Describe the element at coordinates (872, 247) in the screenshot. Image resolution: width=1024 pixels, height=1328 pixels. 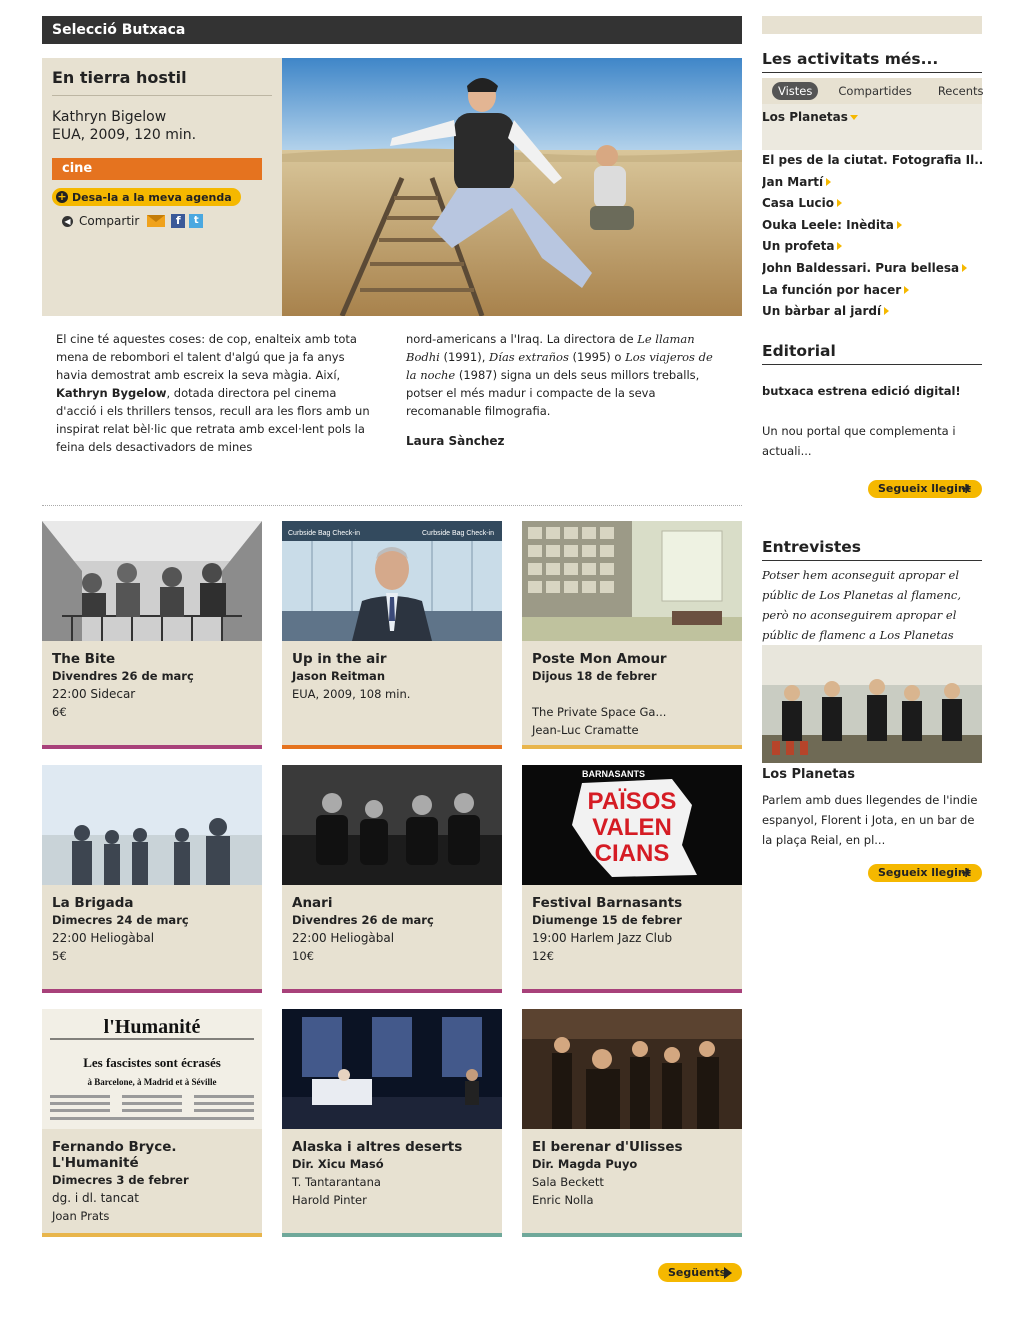
I see `list-item: Un profeta` at that location.